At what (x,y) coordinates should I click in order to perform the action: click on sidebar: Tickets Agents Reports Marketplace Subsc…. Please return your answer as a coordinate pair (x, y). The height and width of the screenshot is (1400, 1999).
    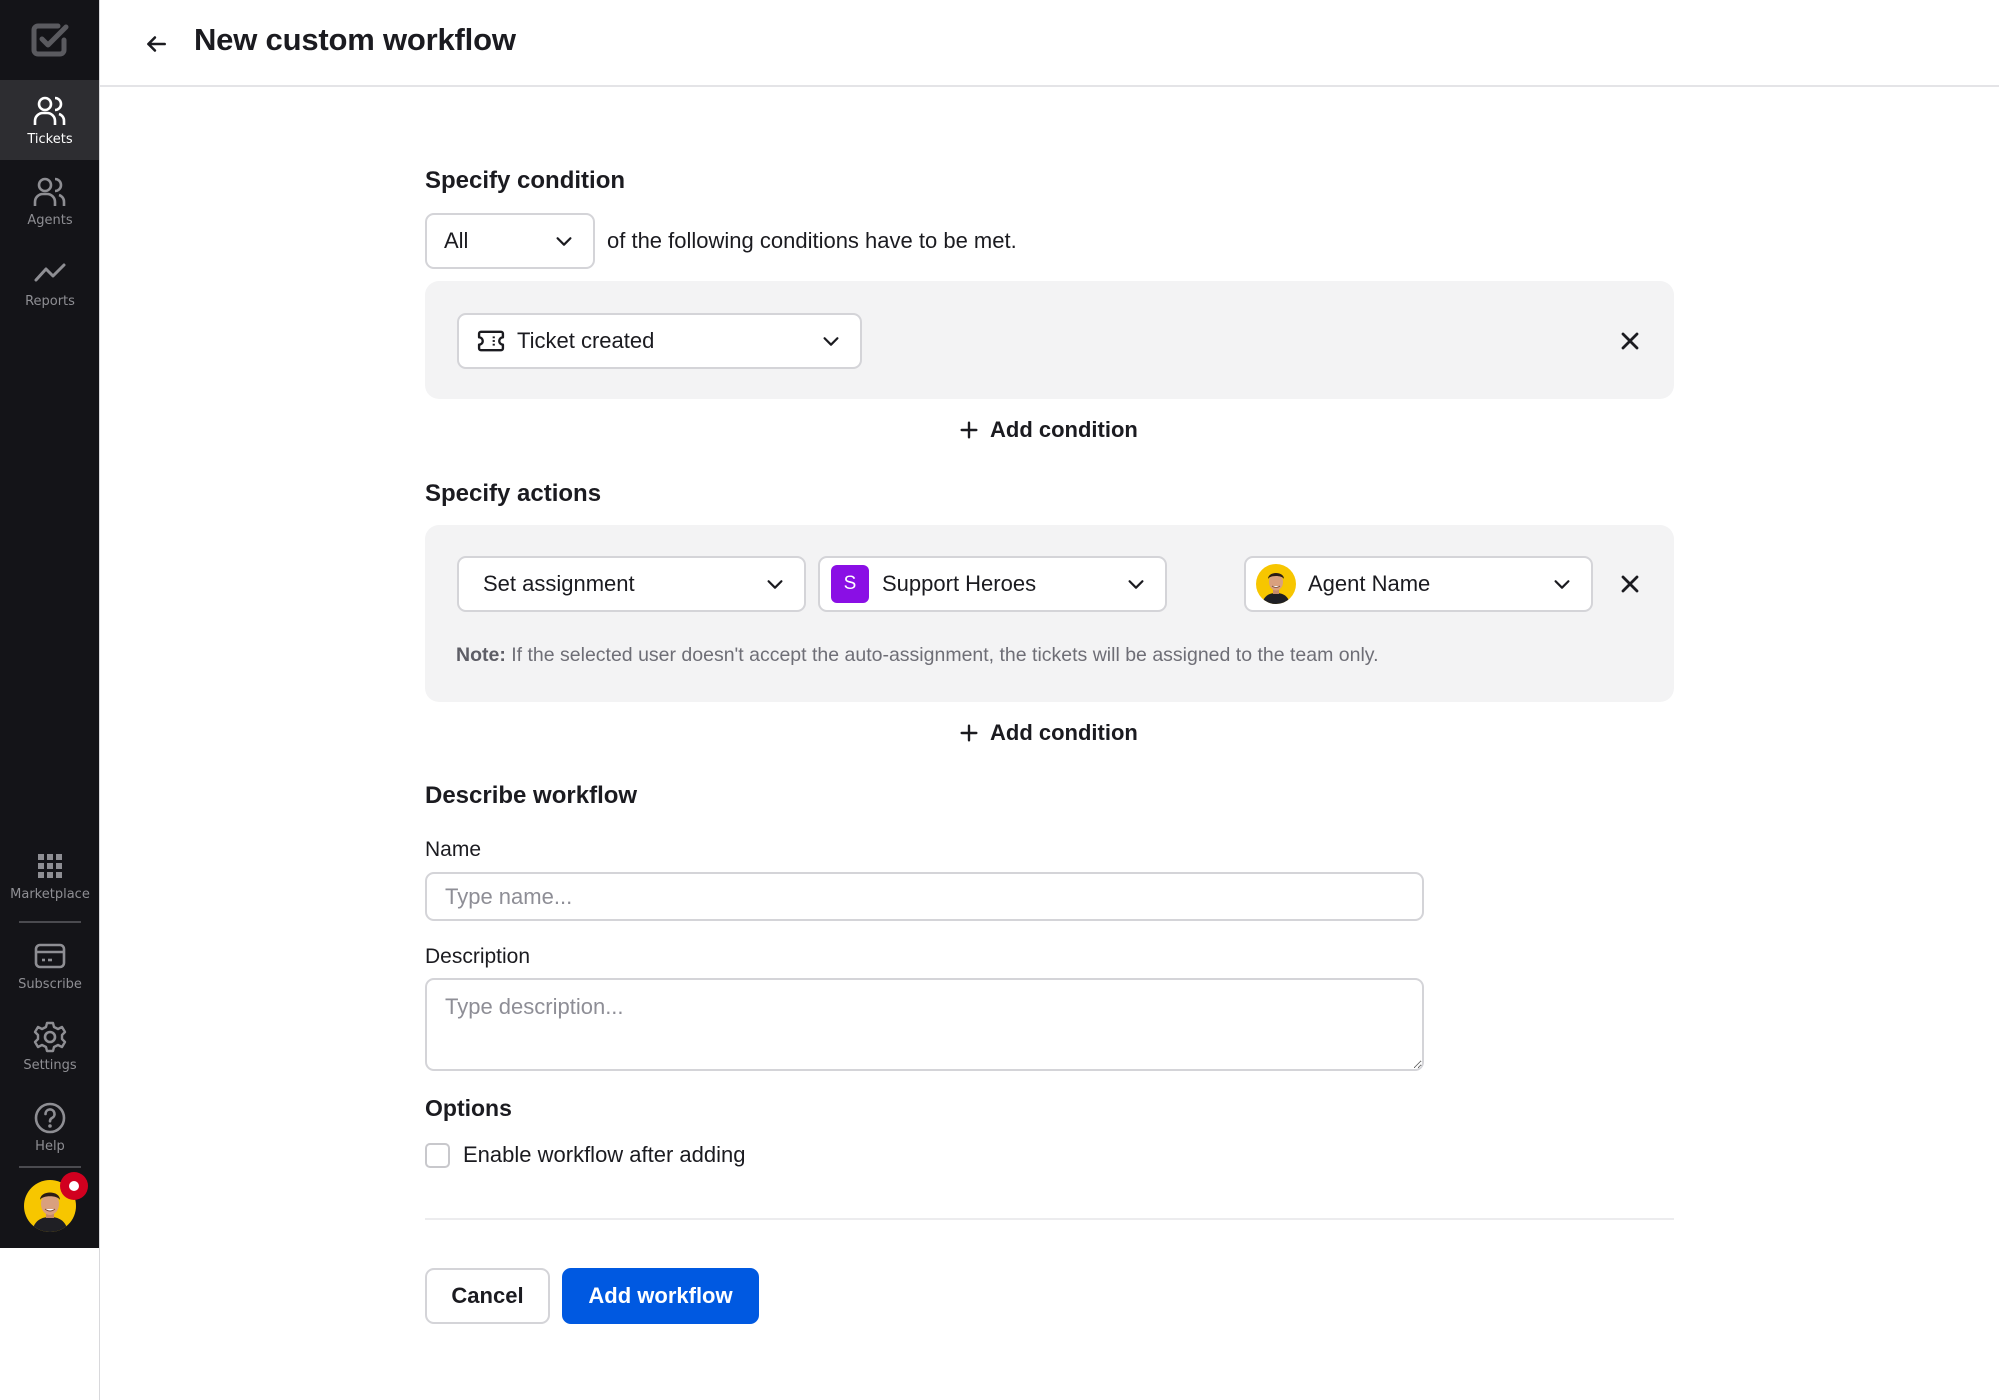
    Looking at the image, I should click on (50, 624).